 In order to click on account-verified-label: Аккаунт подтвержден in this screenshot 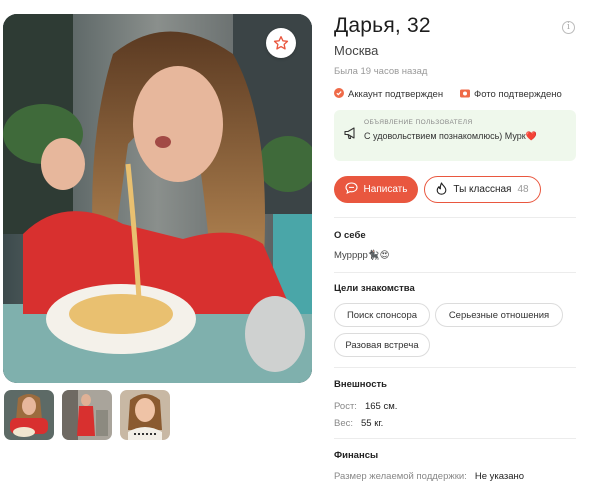, I will do `click(396, 94)`.